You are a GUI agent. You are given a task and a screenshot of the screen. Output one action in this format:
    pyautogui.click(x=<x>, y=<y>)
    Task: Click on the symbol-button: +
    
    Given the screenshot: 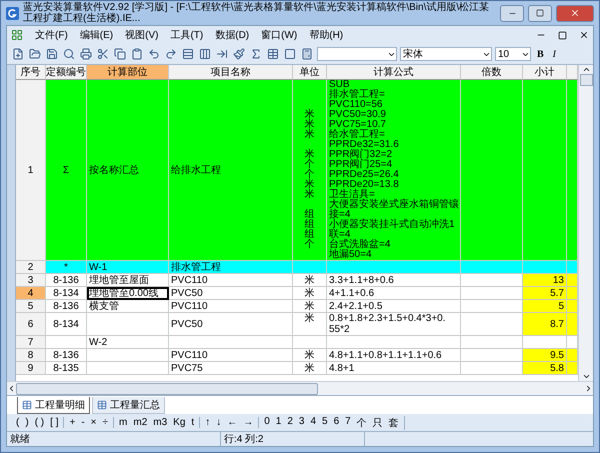 What is the action you would take?
    pyautogui.click(x=72, y=422)
    